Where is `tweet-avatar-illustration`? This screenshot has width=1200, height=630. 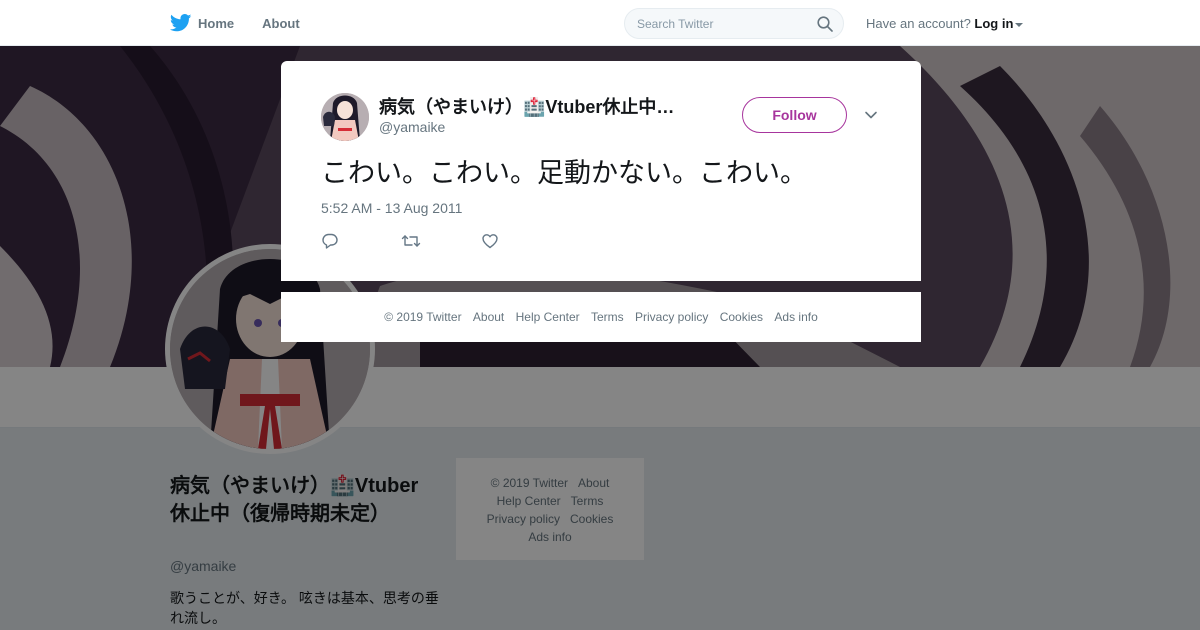
tweet-avatar-illustration is located at coordinates (345, 117).